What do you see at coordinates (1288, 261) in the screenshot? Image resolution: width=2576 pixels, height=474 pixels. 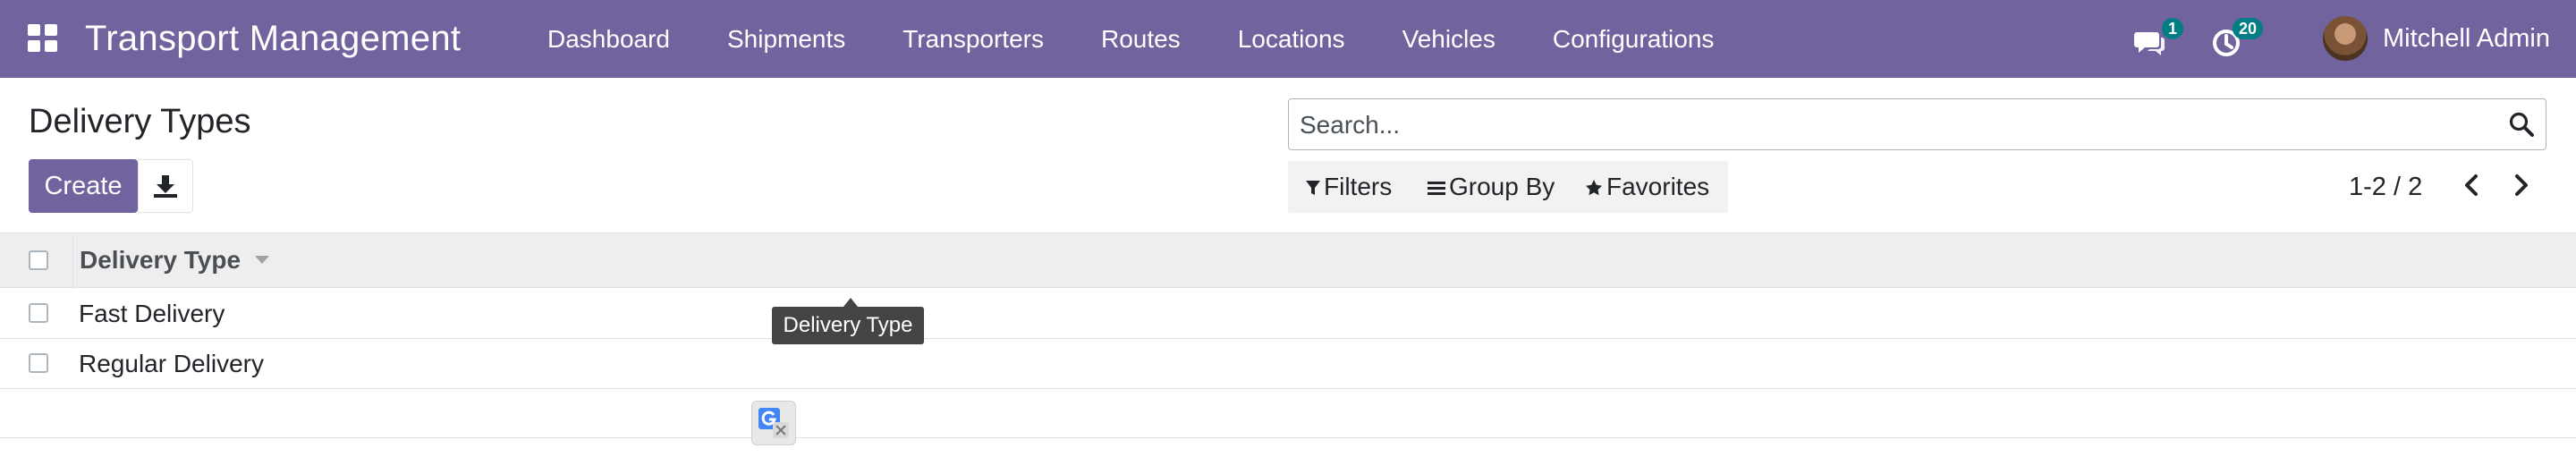 I see `list-header: Delivery Type` at bounding box center [1288, 261].